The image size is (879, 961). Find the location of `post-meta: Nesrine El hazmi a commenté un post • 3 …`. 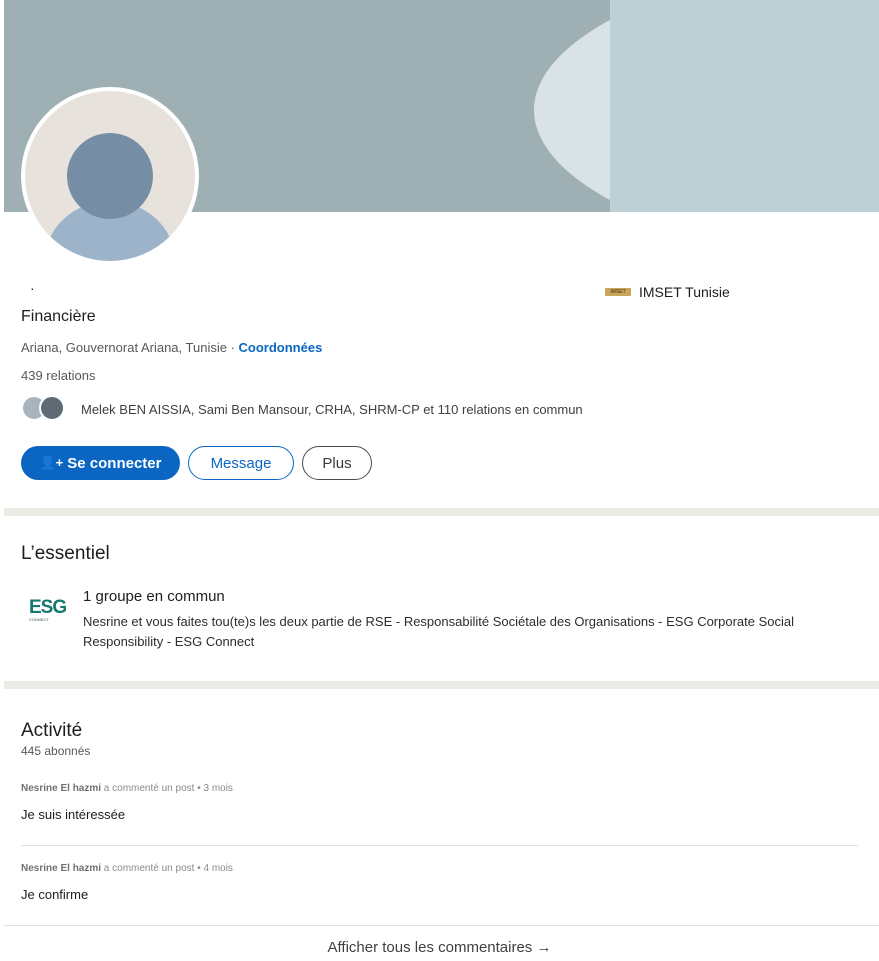

post-meta: Nesrine El hazmi a commenté un post • 3 … is located at coordinates (439, 788).